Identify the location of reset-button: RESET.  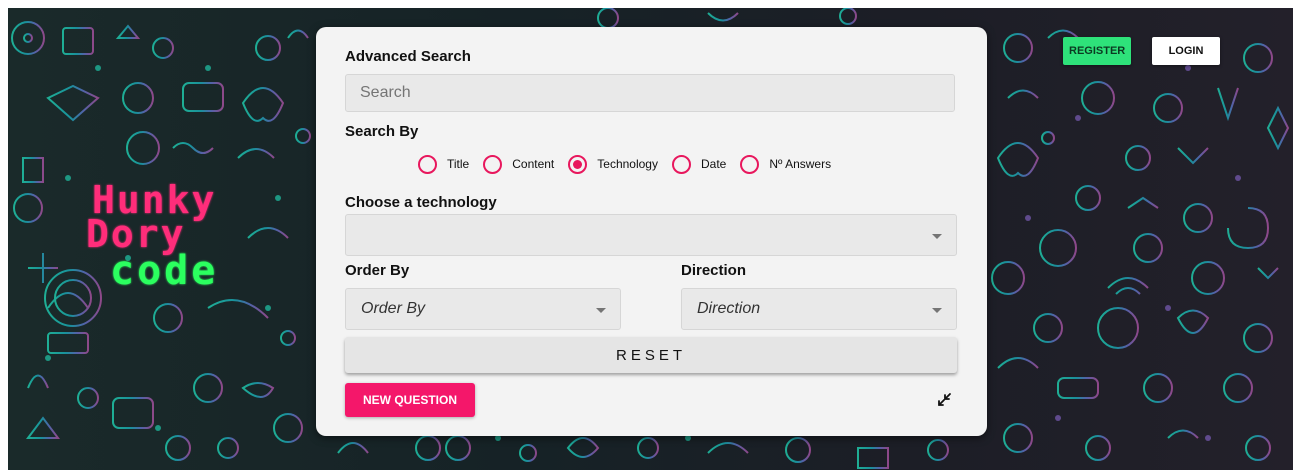
(651, 355).